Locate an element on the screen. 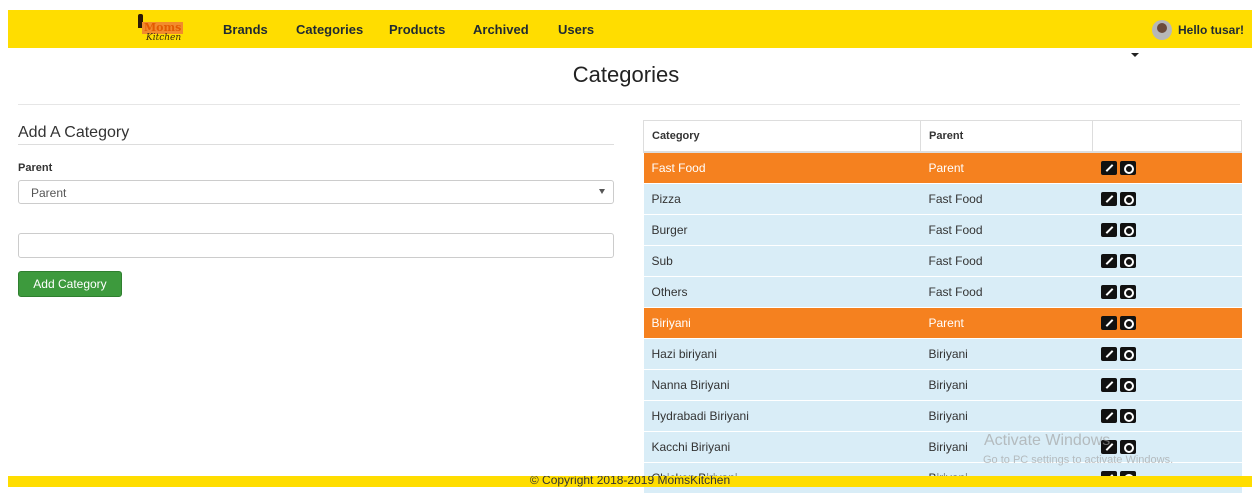 The width and height of the screenshot is (1252, 494). table-row: Fast Food Parent is located at coordinates (942, 168).